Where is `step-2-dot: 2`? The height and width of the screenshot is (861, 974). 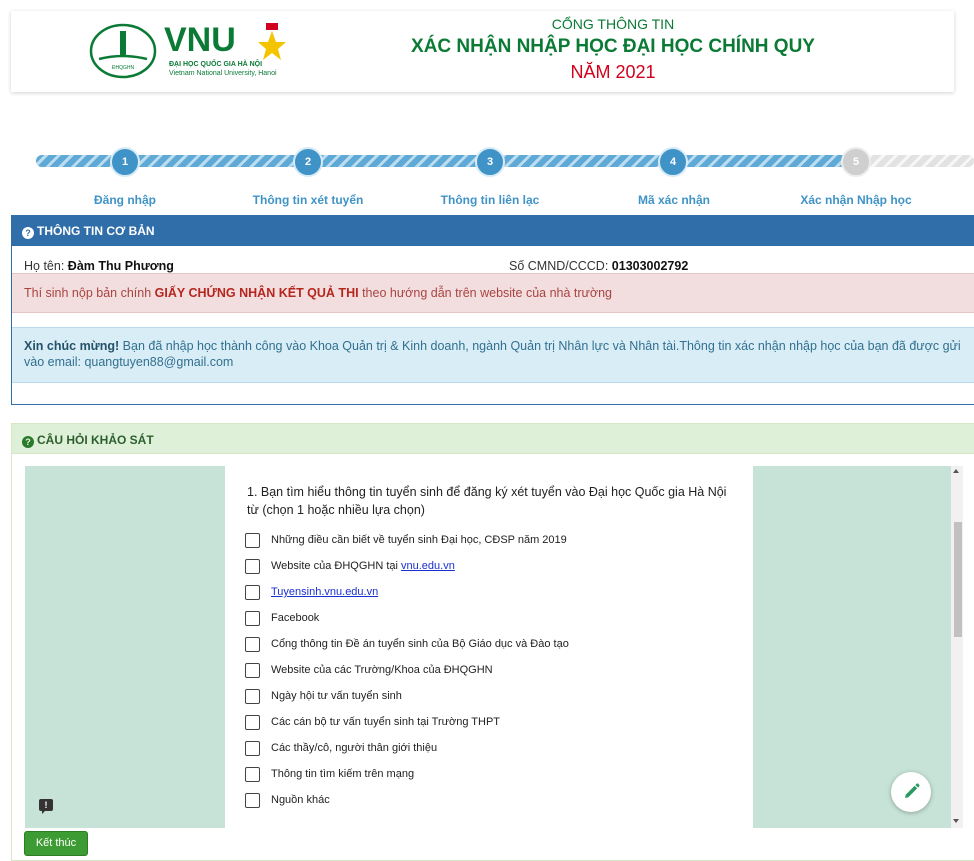
step-2-dot: 2 is located at coordinates (308, 162).